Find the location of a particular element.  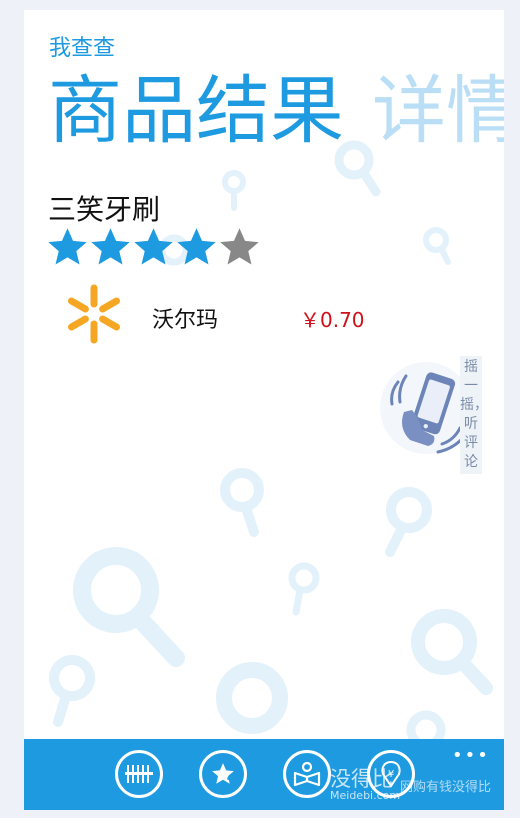

more-options-button: ••• is located at coordinates (471, 755).